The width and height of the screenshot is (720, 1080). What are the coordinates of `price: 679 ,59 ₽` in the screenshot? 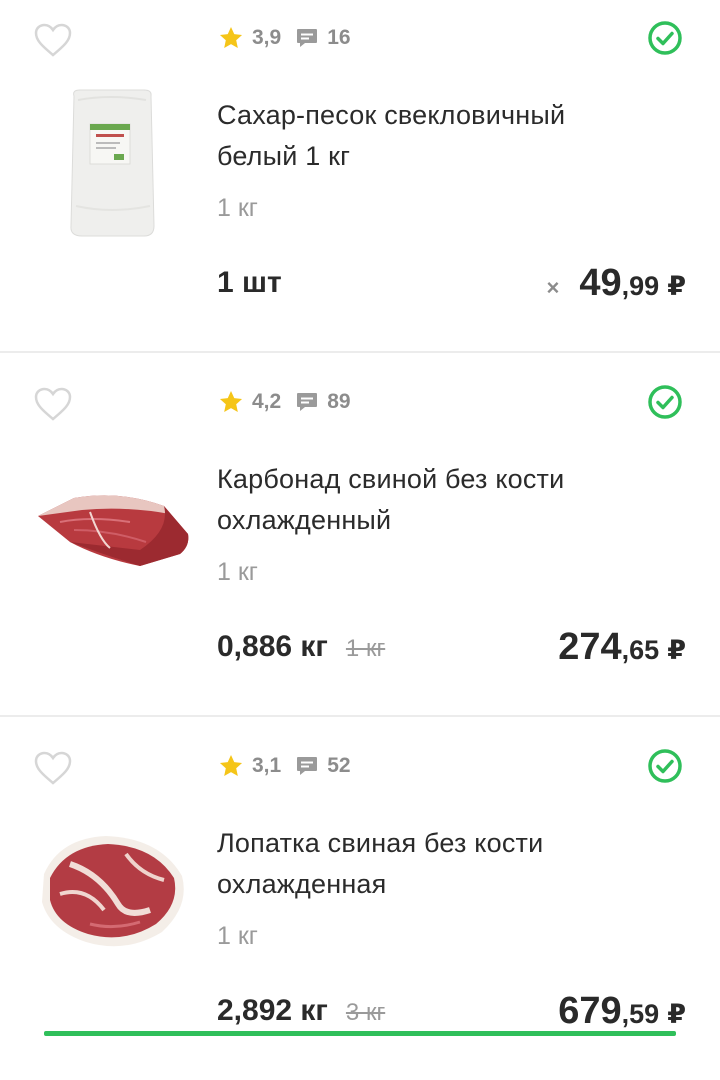 It's located at (622, 1011).